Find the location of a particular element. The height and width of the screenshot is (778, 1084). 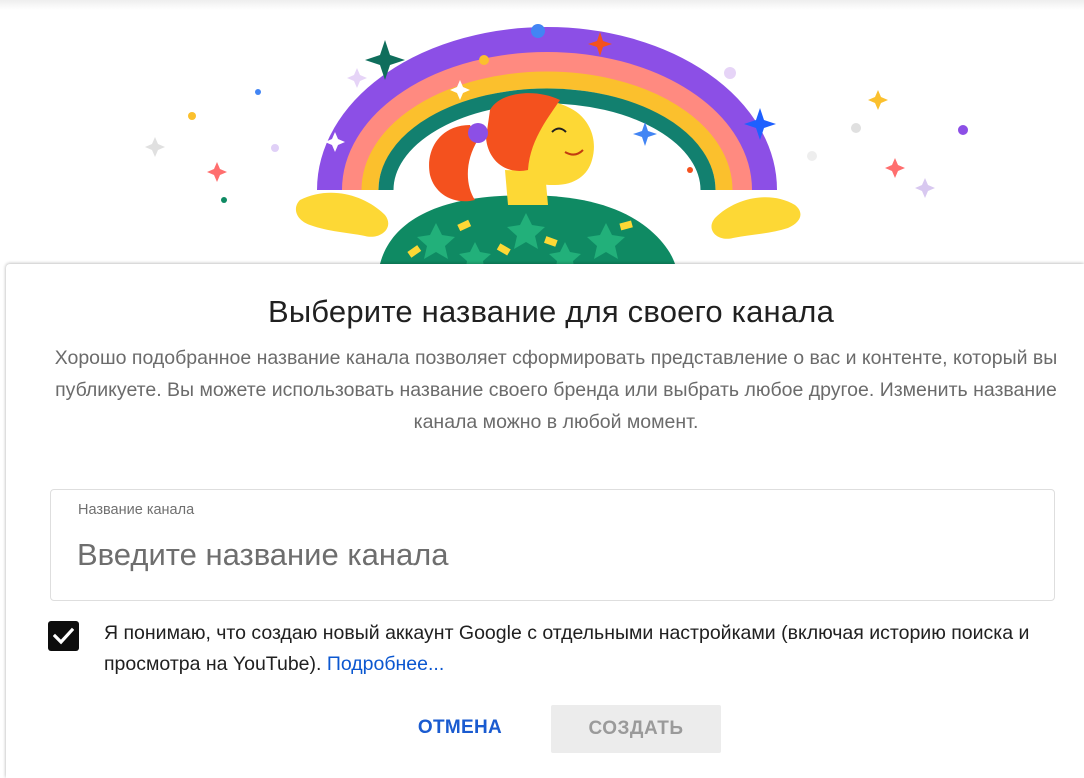

channel-name-input is located at coordinates (552, 555).